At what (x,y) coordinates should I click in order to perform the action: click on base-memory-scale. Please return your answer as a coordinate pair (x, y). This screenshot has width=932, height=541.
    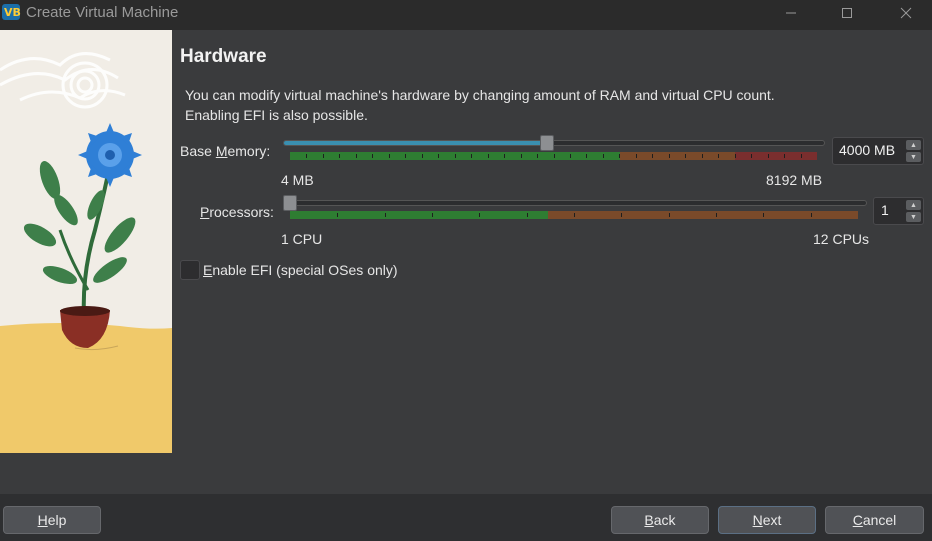
    Looking at the image, I should click on (553, 156).